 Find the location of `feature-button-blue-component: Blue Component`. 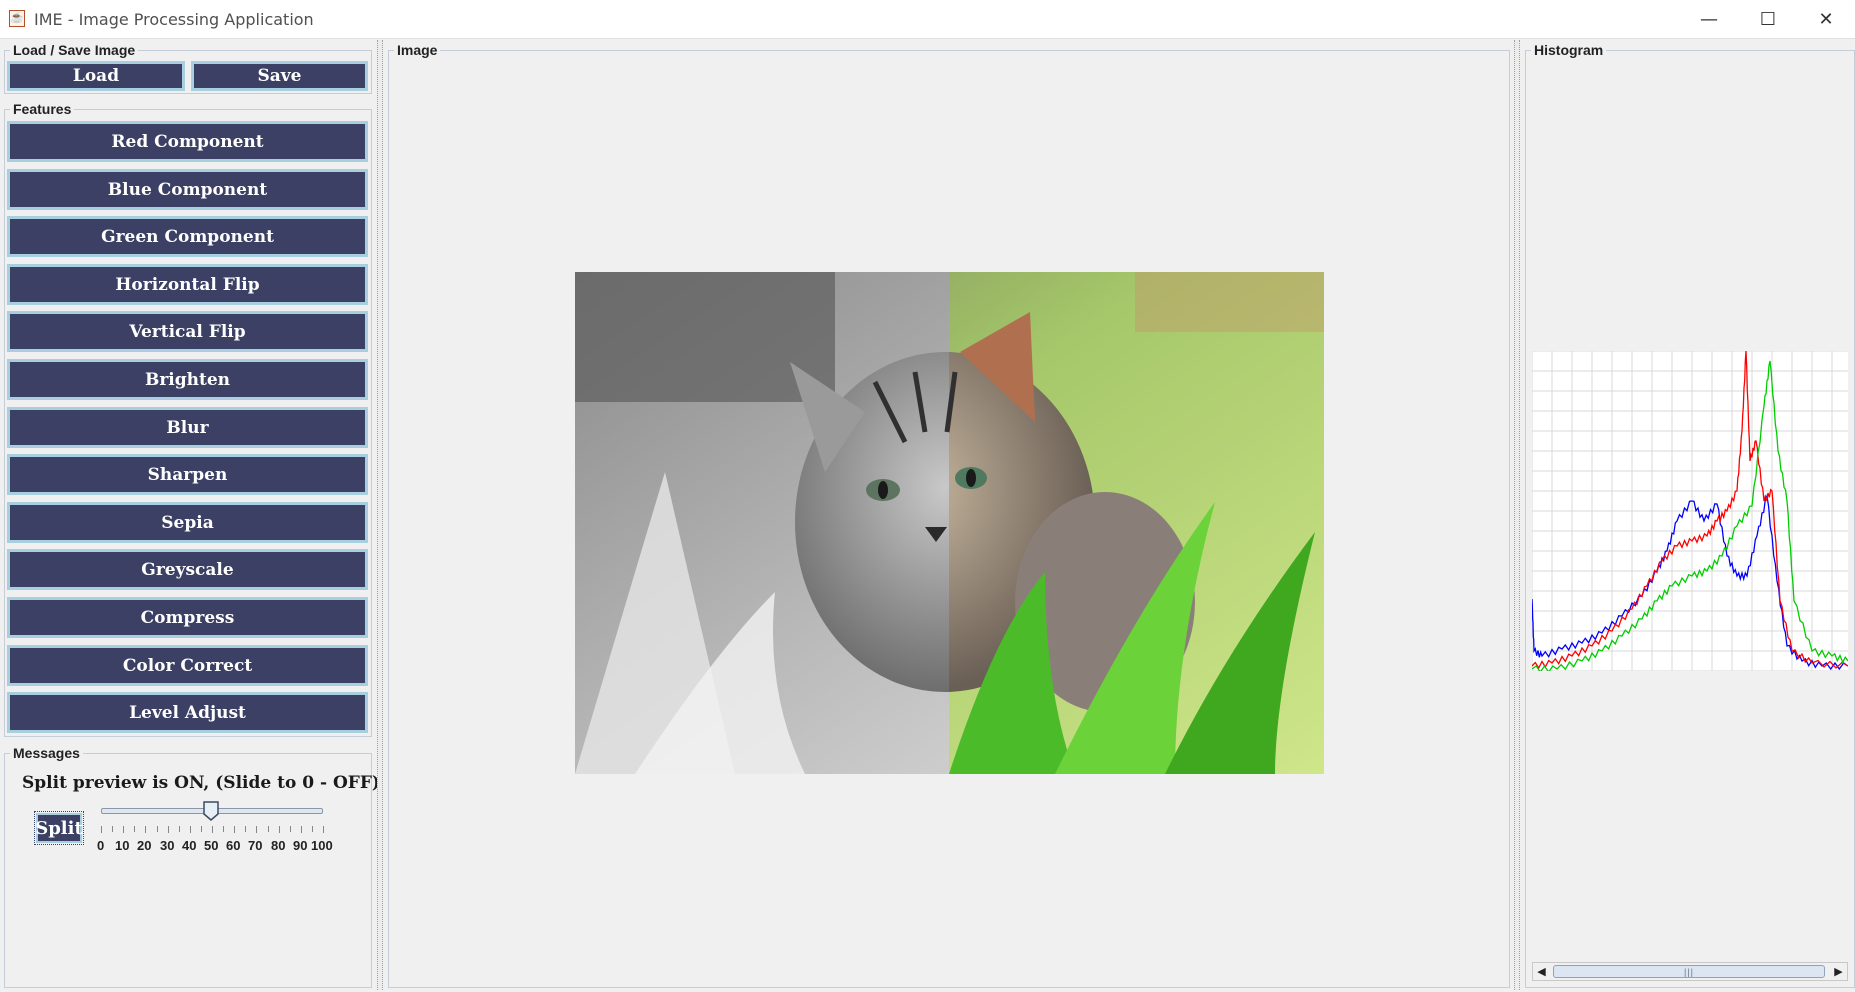

feature-button-blue-component: Blue Component is located at coordinates (187, 189).